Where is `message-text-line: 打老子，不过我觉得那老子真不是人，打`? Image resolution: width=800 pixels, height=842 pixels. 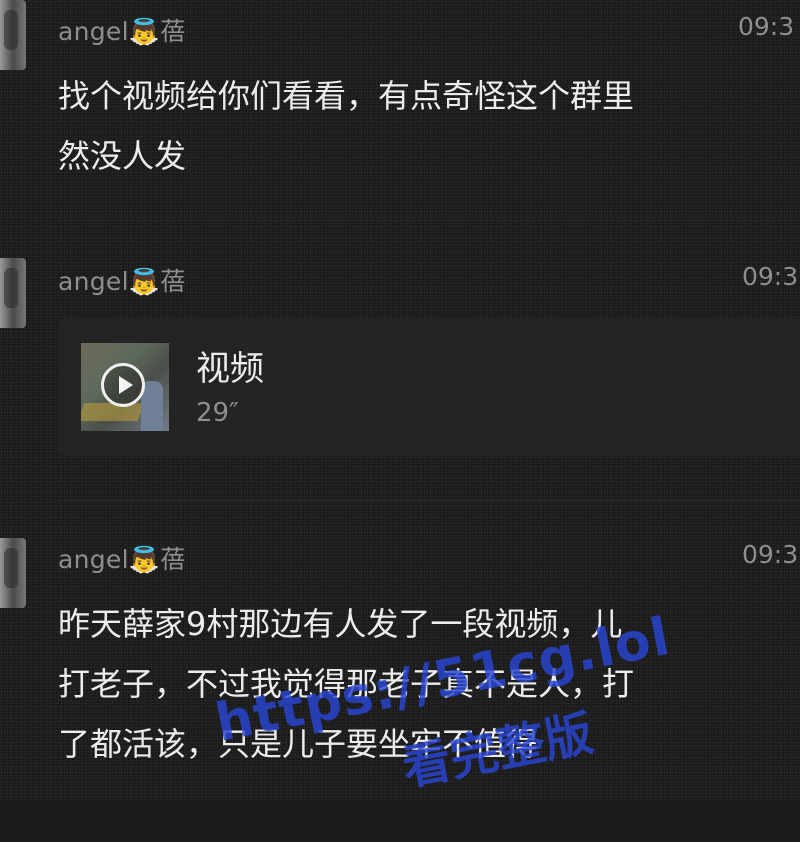
message-text-line: 打老子，不过我觉得那老子真不是人，打 is located at coordinates (346, 684).